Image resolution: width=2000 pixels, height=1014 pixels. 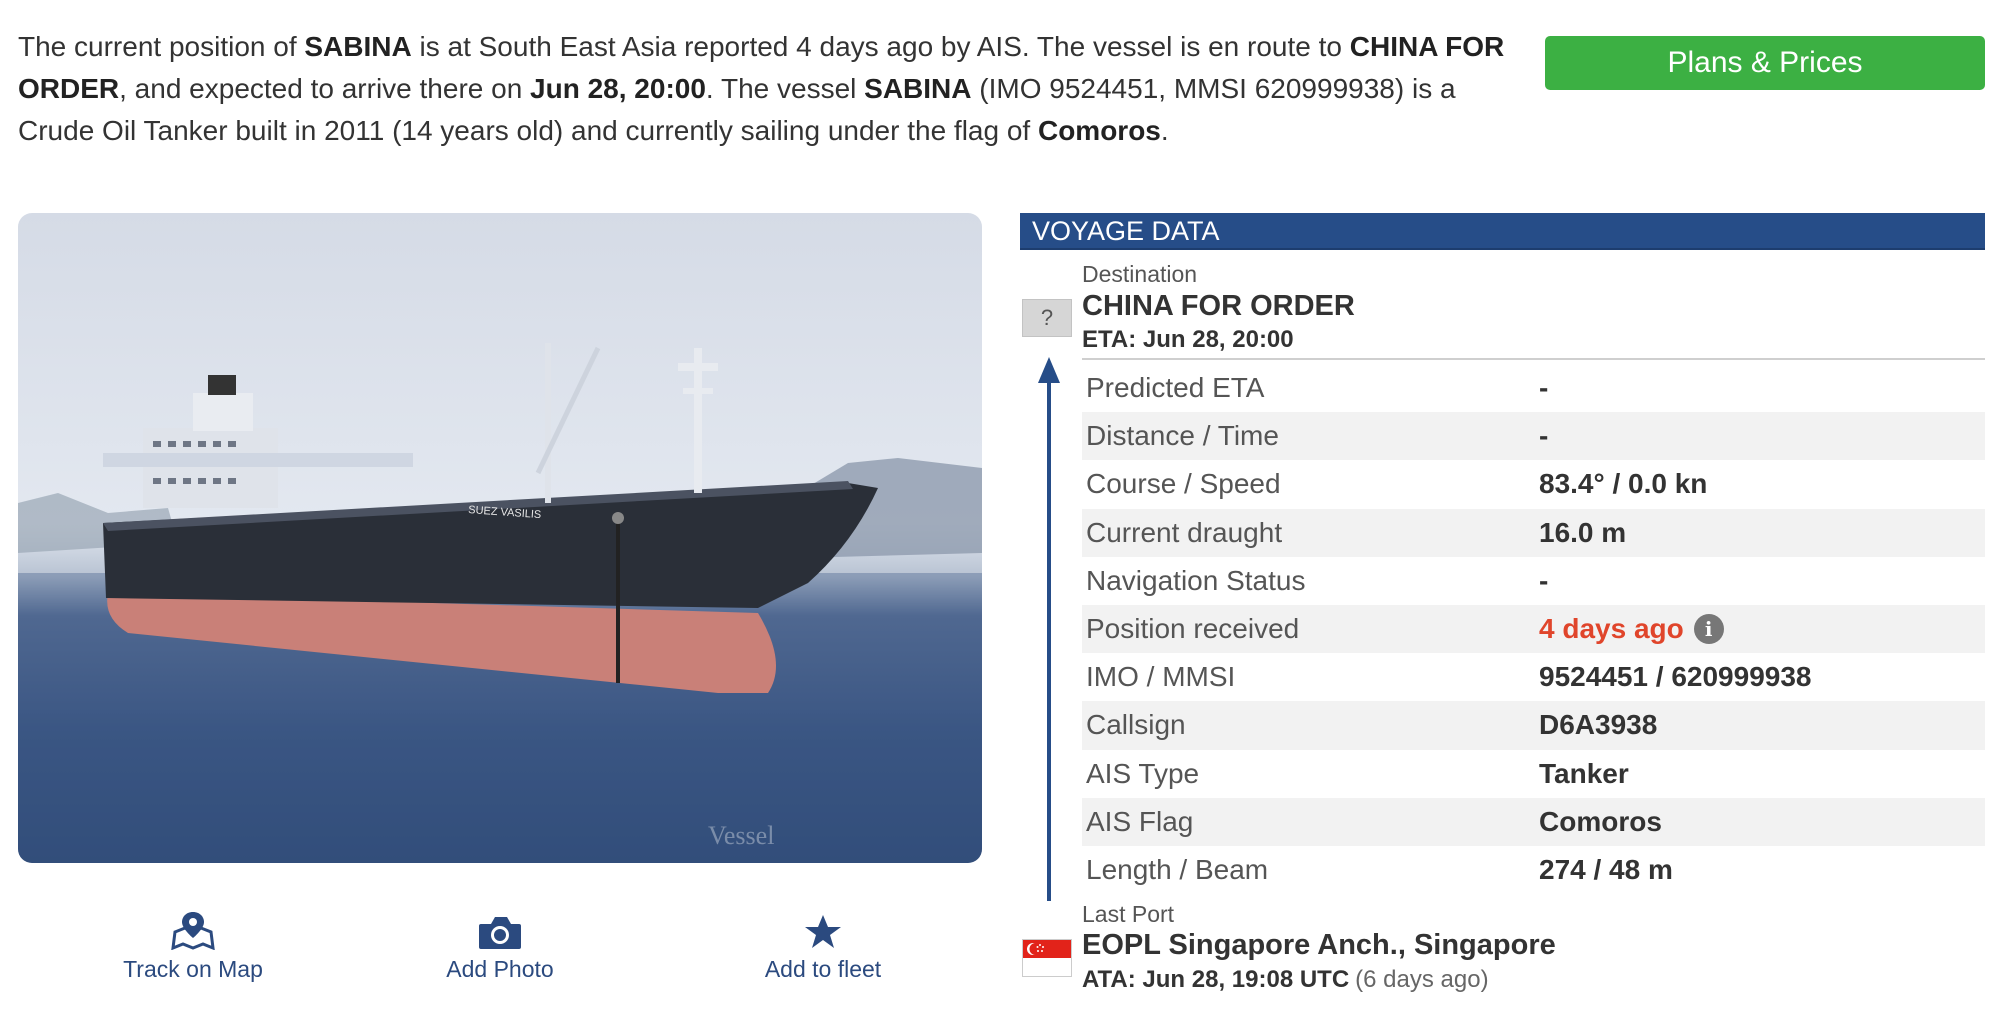 I want to click on row-value: D6A3938, so click(x=1598, y=725).